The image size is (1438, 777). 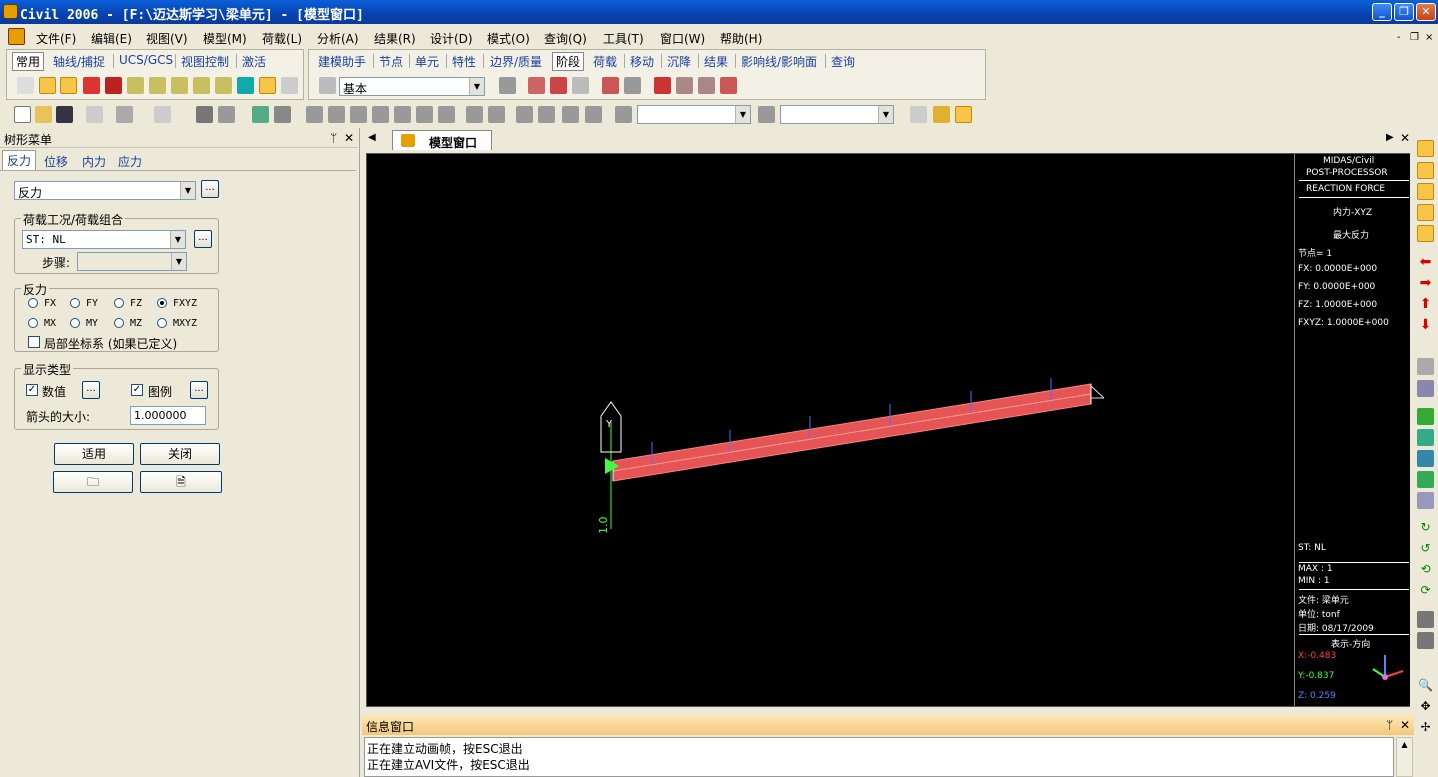 I want to click on new-file-icon, so click(x=22, y=114).